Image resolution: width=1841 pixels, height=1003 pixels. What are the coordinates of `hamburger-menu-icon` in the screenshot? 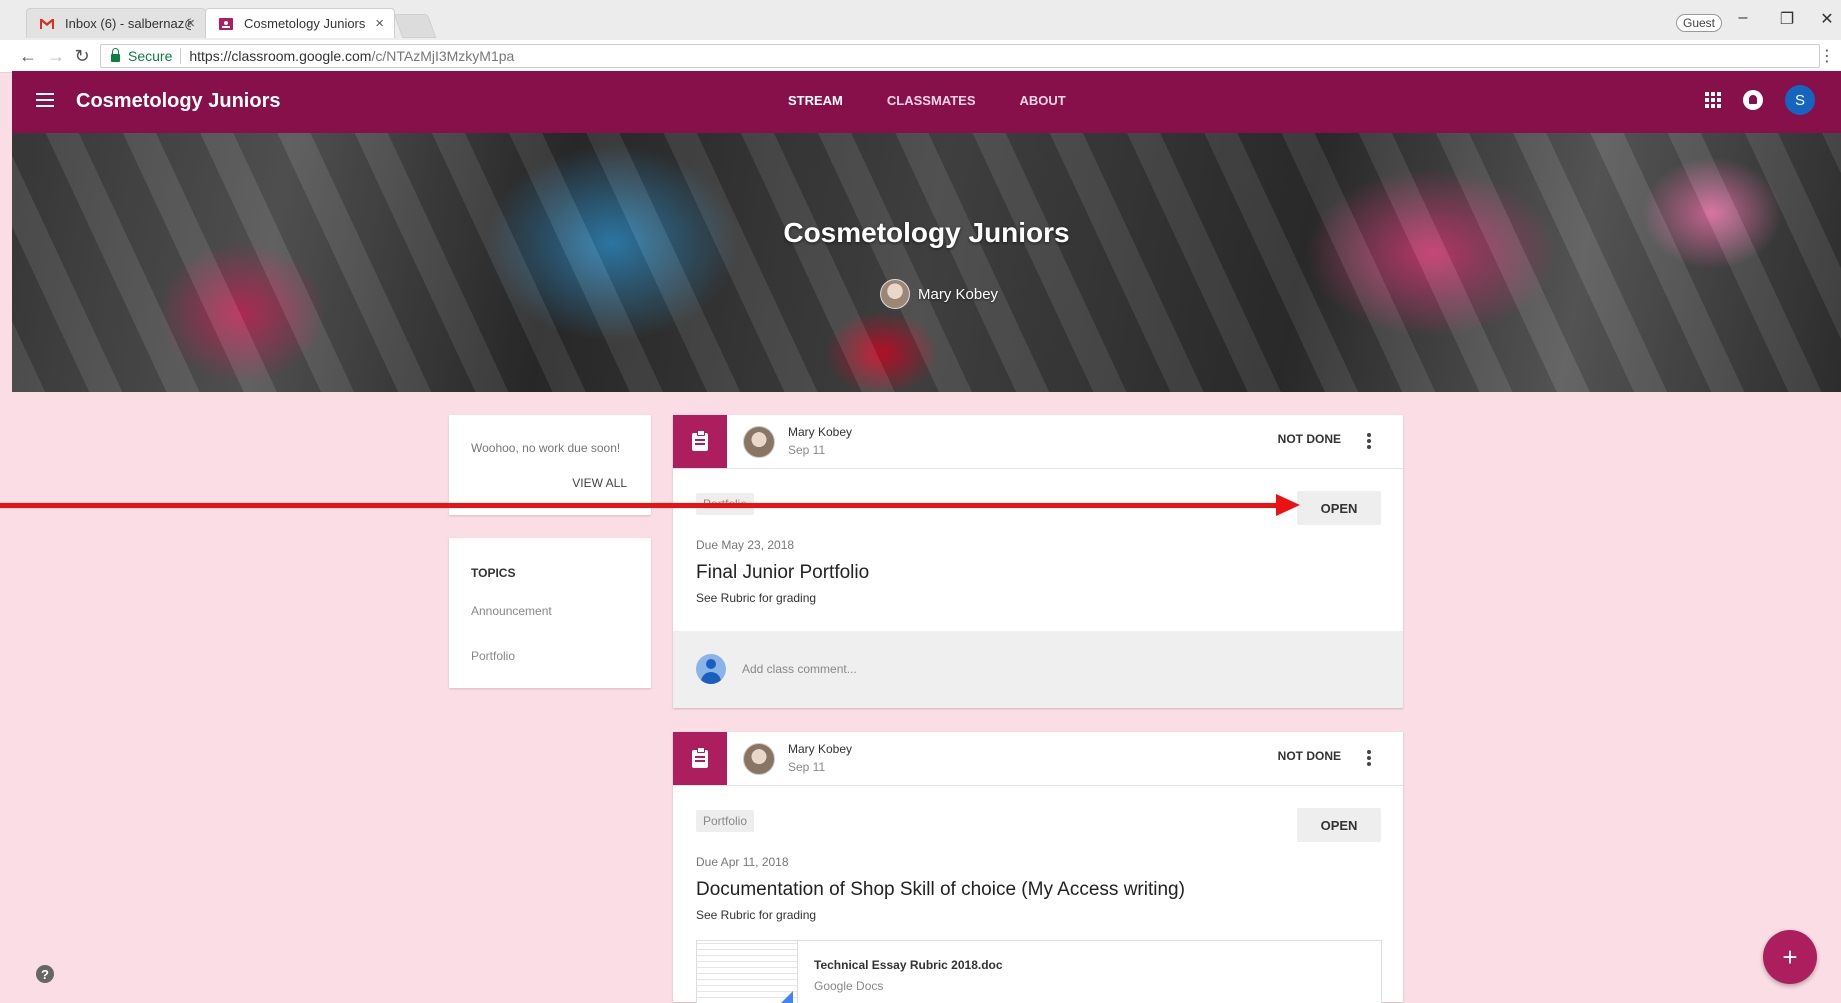 It's located at (45, 100).